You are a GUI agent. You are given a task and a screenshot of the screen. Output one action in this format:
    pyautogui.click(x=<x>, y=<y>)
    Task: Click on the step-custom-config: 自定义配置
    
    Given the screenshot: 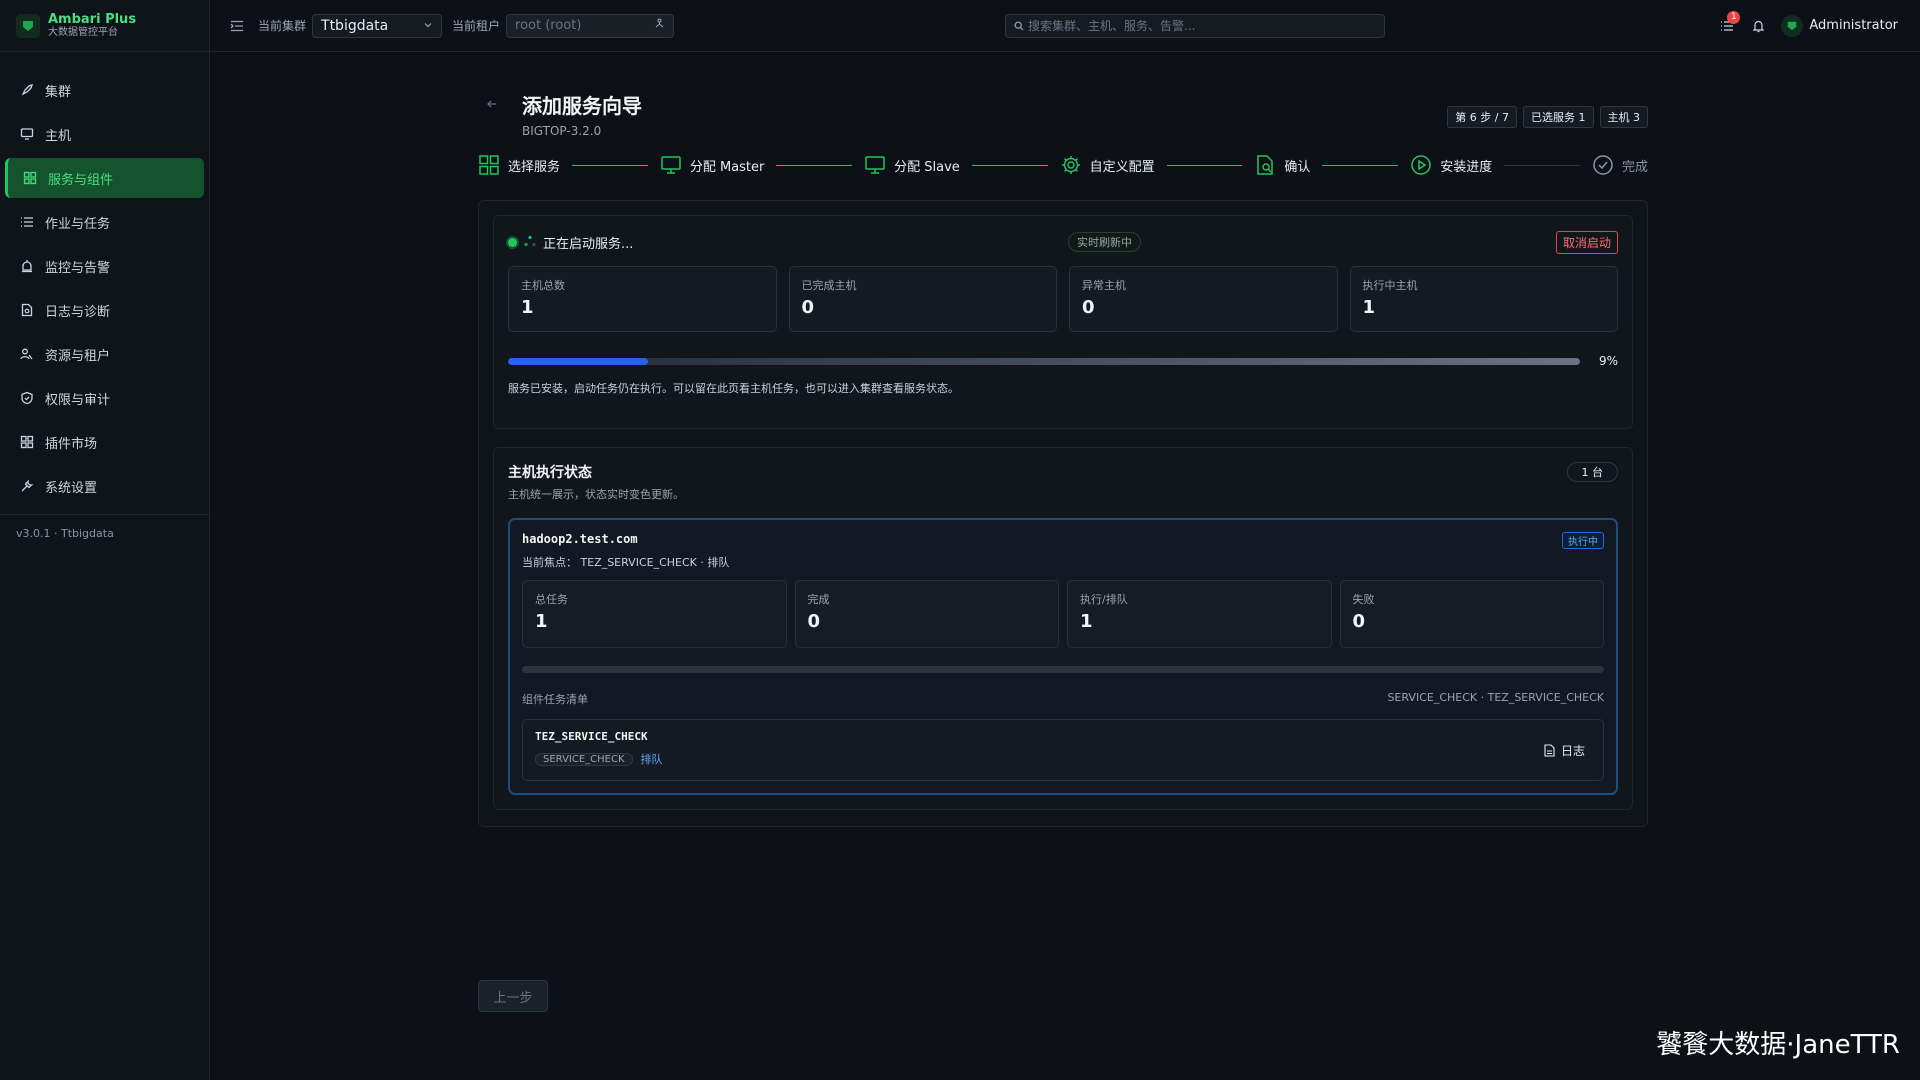 What is the action you would take?
    pyautogui.click(x=1107, y=165)
    